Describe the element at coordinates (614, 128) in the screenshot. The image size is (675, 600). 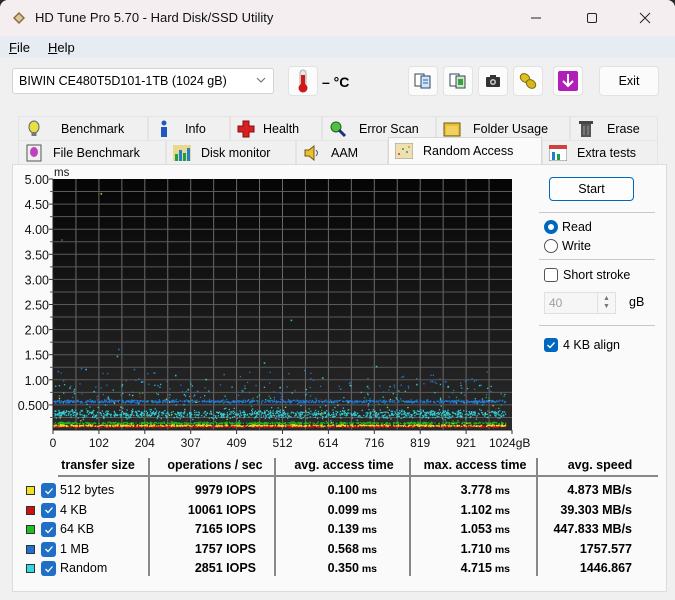
I see `tab-erase: Erase` at that location.